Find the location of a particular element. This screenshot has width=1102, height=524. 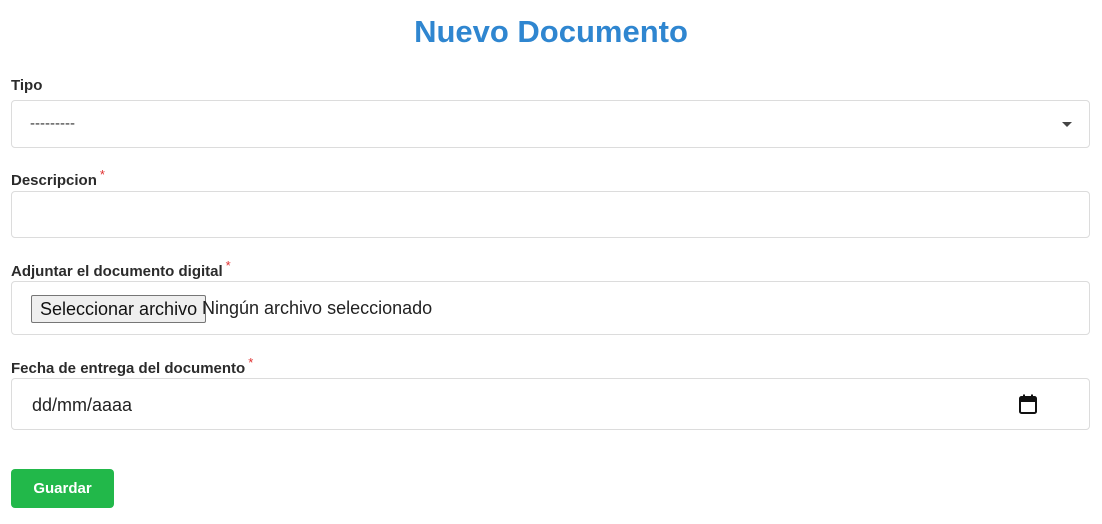

descripcion-label: Descripcion * is located at coordinates (58, 178).